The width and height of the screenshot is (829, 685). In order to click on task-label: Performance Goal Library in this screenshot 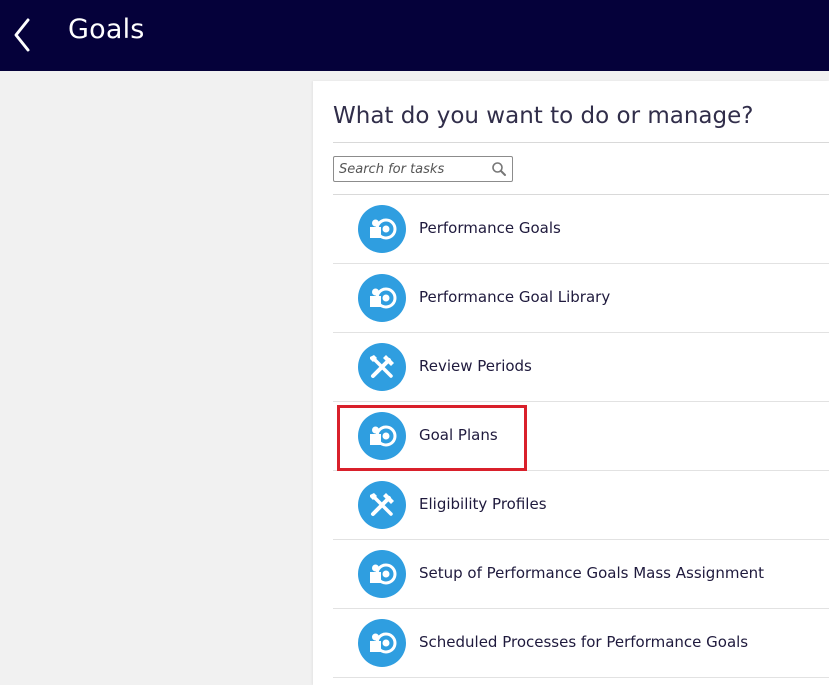, I will do `click(515, 297)`.